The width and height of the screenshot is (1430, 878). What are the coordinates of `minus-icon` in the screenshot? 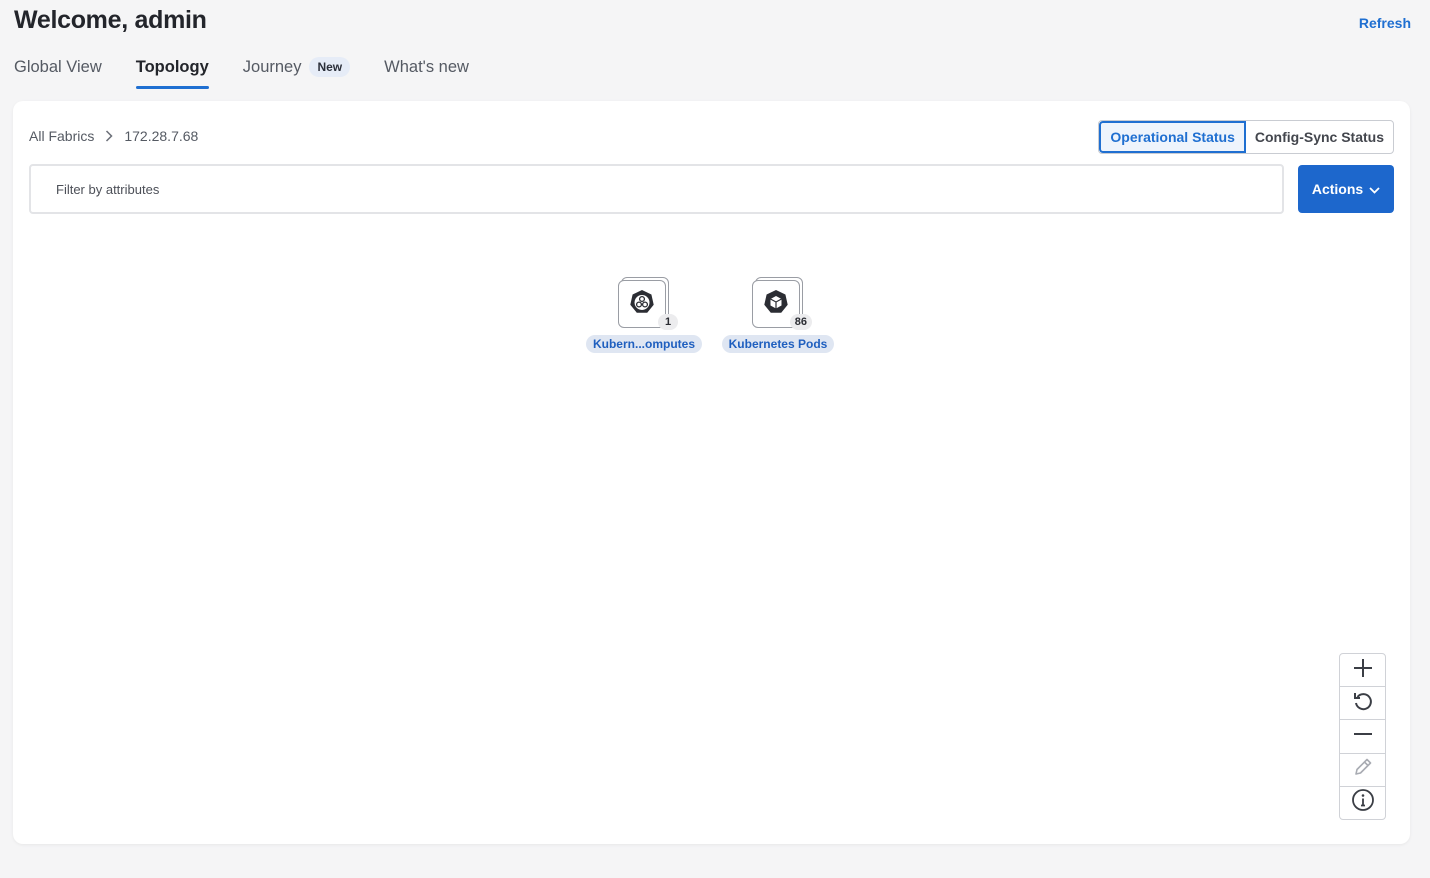 It's located at (1363, 736).